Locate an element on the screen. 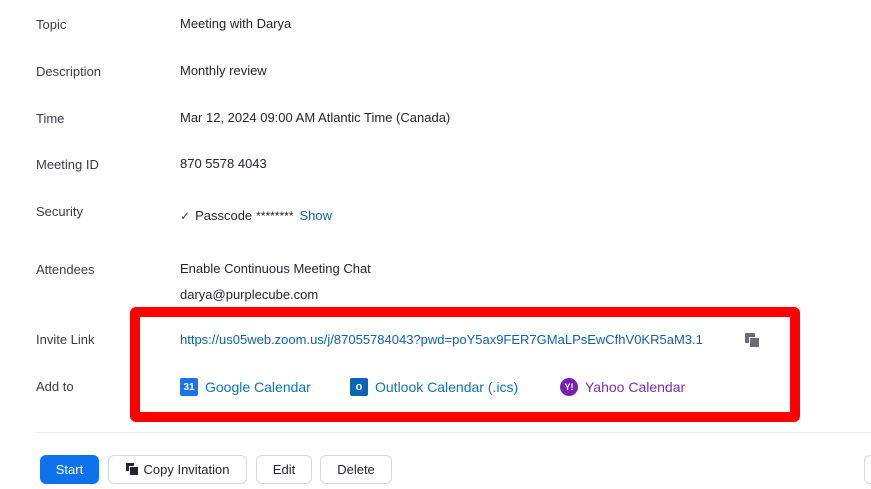 Image resolution: width=871 pixels, height=489 pixels. google-calendar-label: Google Calendar is located at coordinates (258, 387).